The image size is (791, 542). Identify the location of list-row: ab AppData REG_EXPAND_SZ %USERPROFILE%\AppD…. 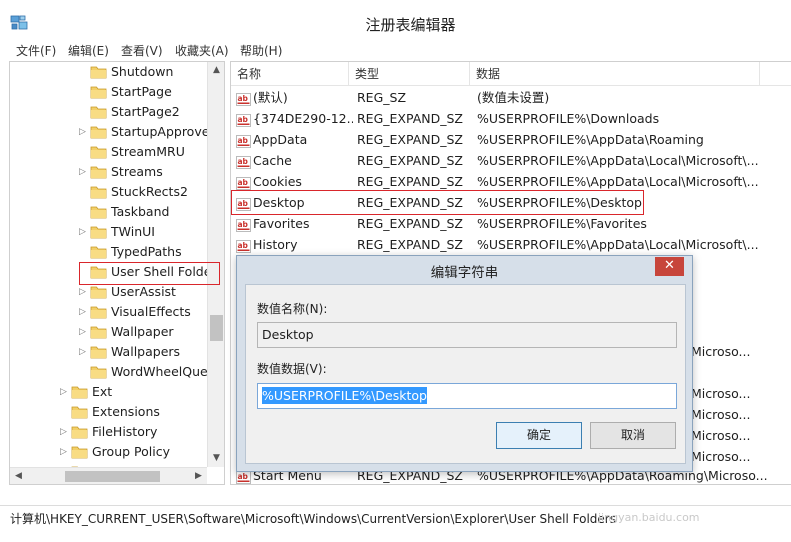
(511, 139).